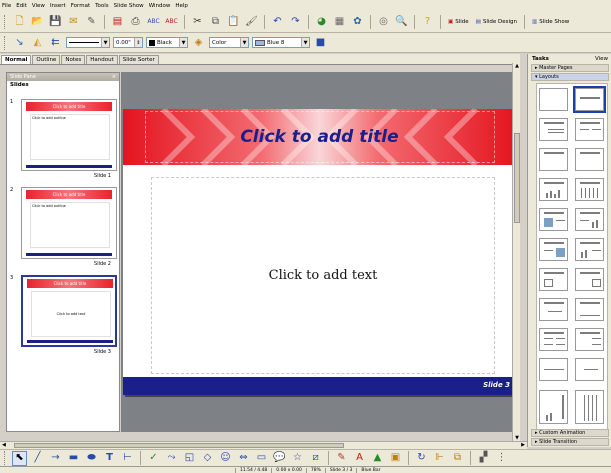  What do you see at coordinates (80, 6) in the screenshot?
I see `menu-format: Format` at bounding box center [80, 6].